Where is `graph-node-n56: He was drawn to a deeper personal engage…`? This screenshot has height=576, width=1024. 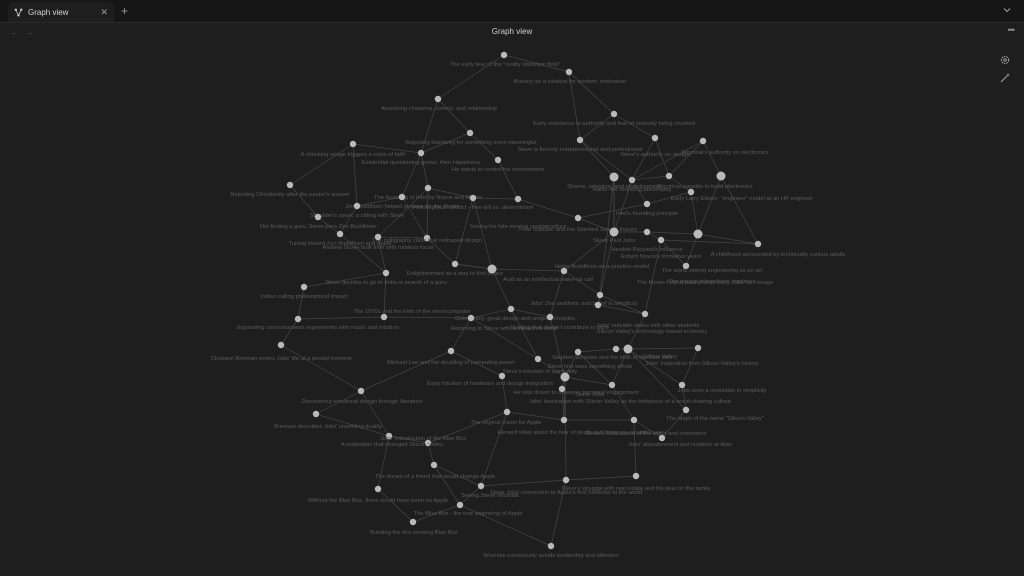
graph-node-n56: He was drawn to a deeper personal engage… is located at coordinates (576, 390).